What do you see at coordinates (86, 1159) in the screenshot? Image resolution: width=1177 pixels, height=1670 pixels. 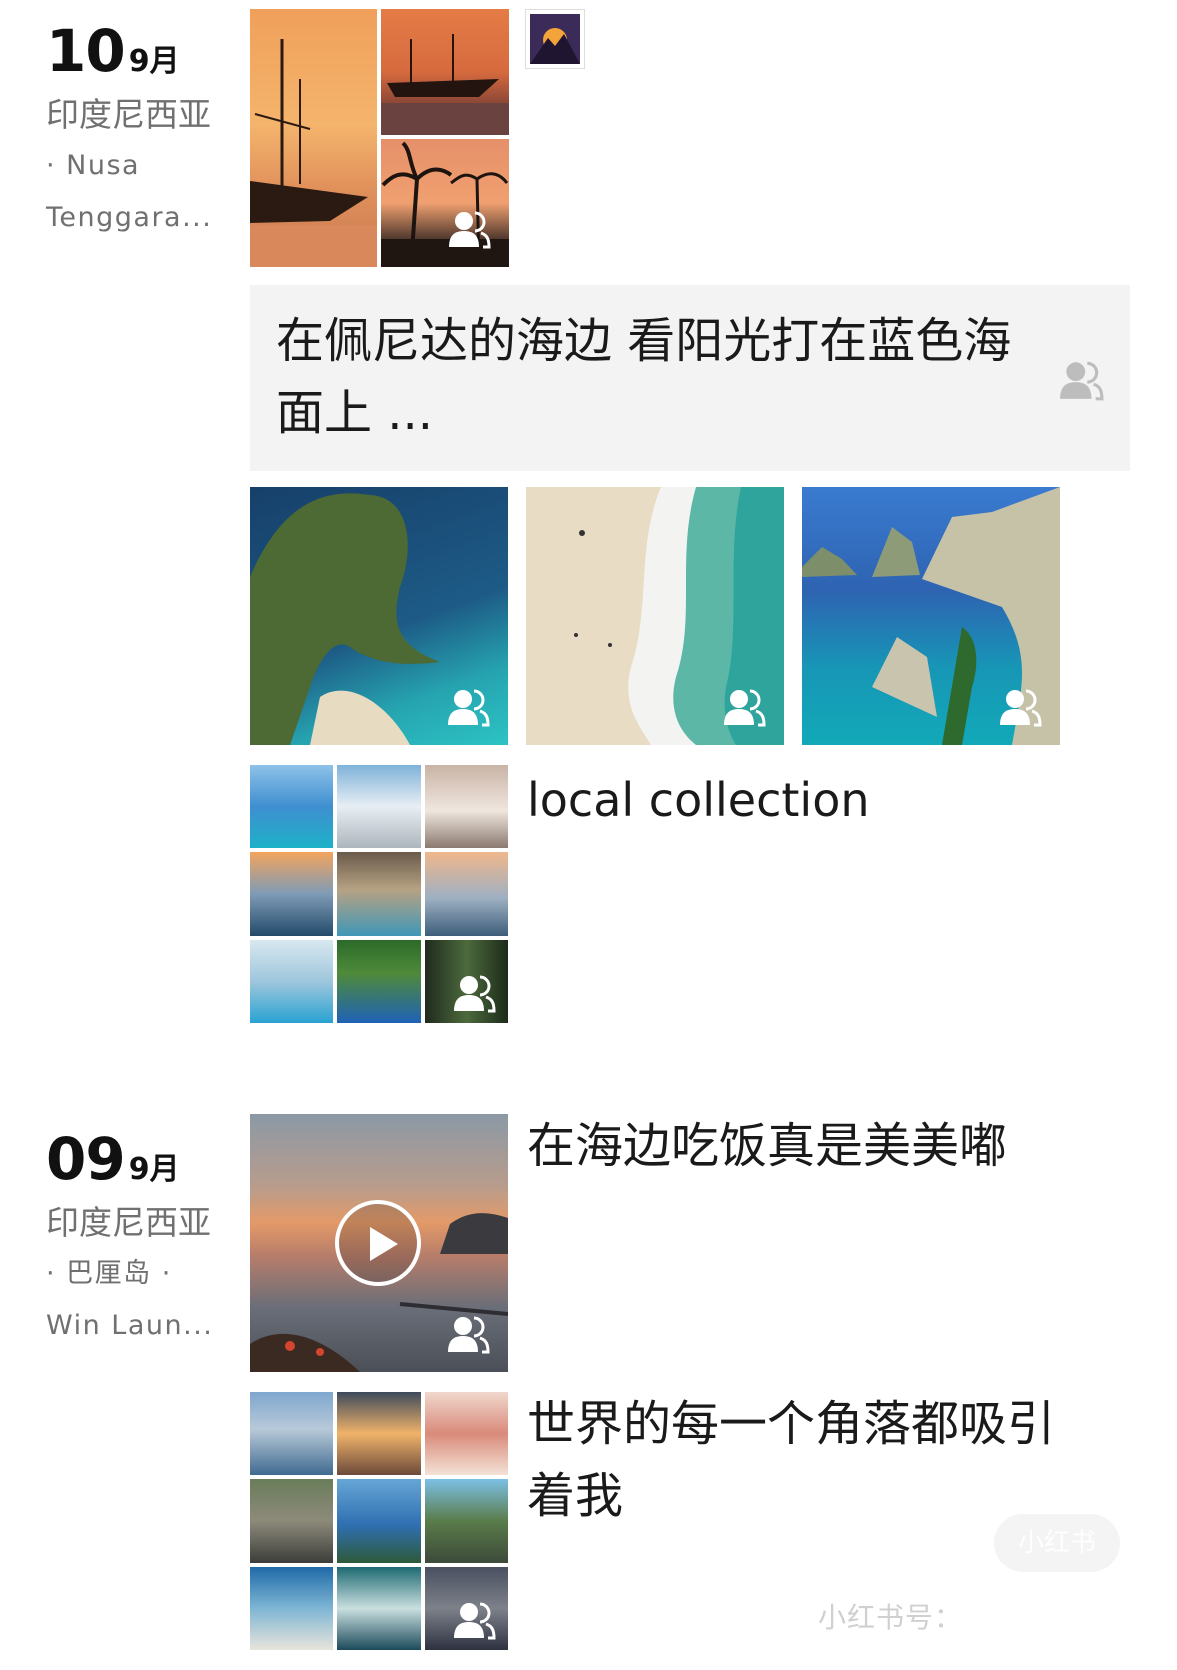 I see `date-day: 09` at bounding box center [86, 1159].